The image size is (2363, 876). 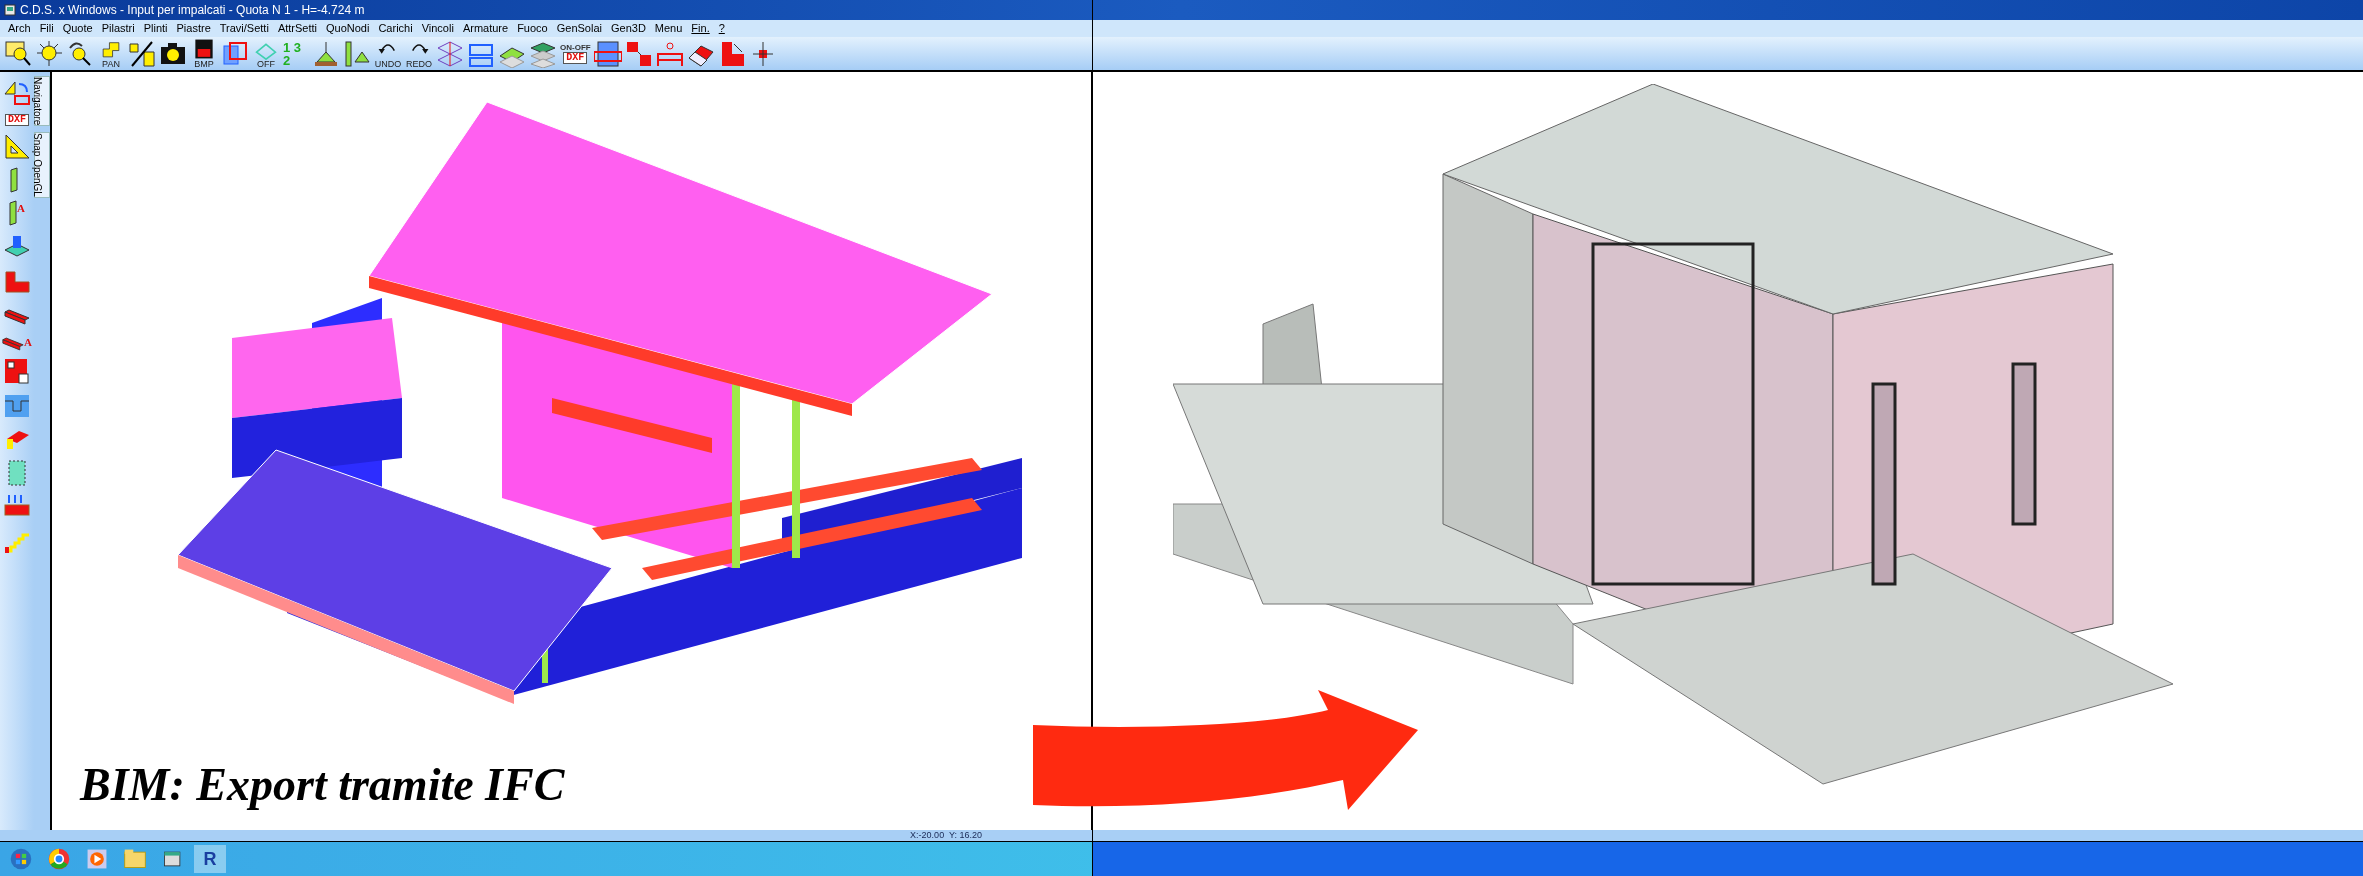 What do you see at coordinates (946, 835) in the screenshot?
I see `status-coordinates: X:-20.00 Y: 16.20` at bounding box center [946, 835].